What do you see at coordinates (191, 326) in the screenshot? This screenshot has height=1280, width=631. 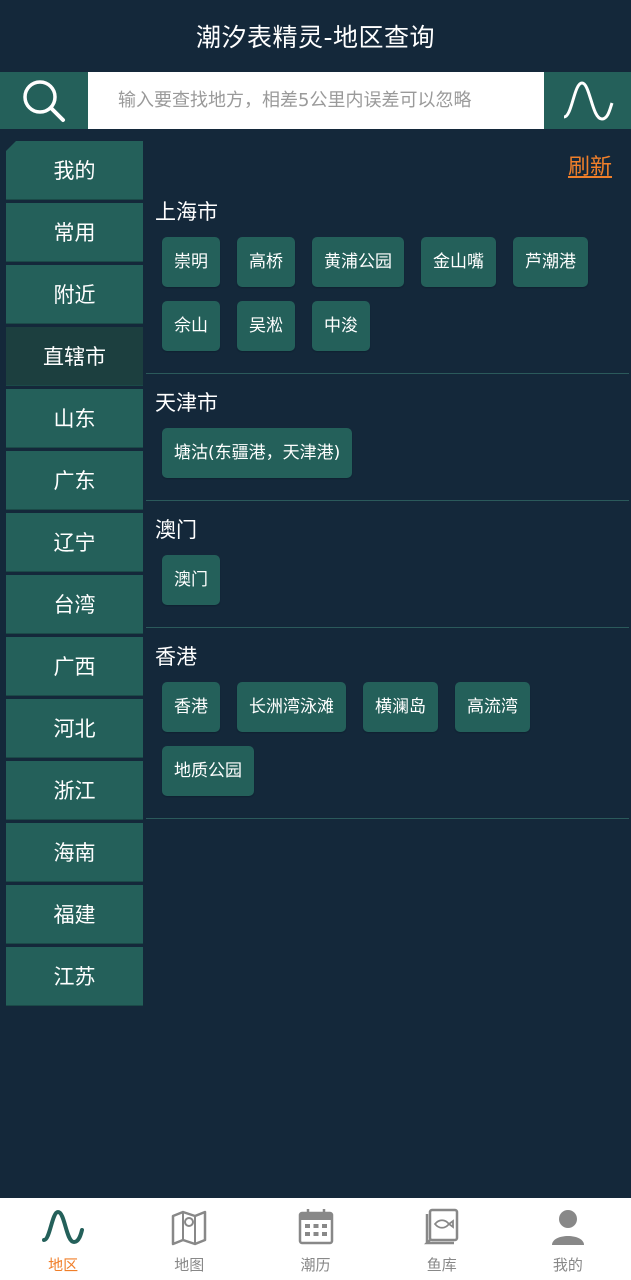 I see `place-chip: 佘山` at bounding box center [191, 326].